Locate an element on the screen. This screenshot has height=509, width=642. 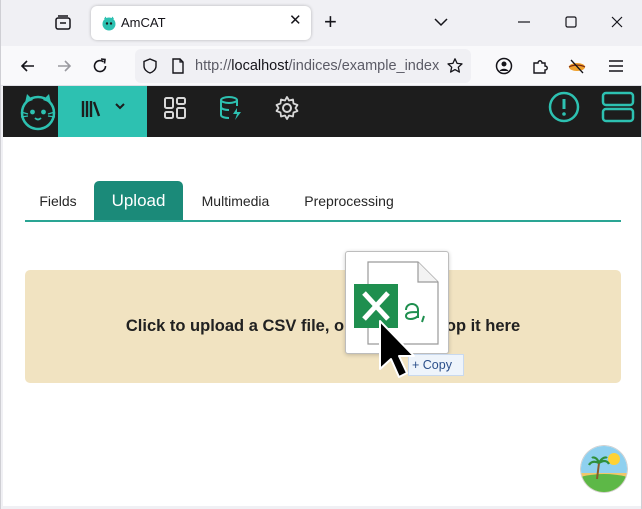
index-tabs: Fields Upload Multimedia Preprocessing is located at coordinates (323, 201).